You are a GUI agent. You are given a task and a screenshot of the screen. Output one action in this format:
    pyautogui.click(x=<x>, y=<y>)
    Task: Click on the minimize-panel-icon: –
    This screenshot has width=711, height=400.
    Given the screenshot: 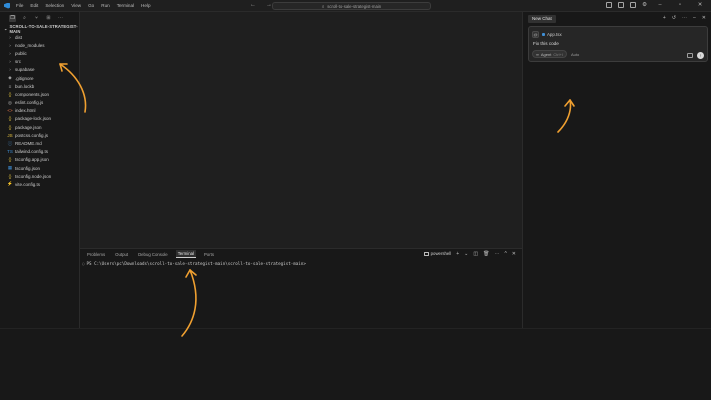 What is the action you would take?
    pyautogui.click(x=694, y=18)
    